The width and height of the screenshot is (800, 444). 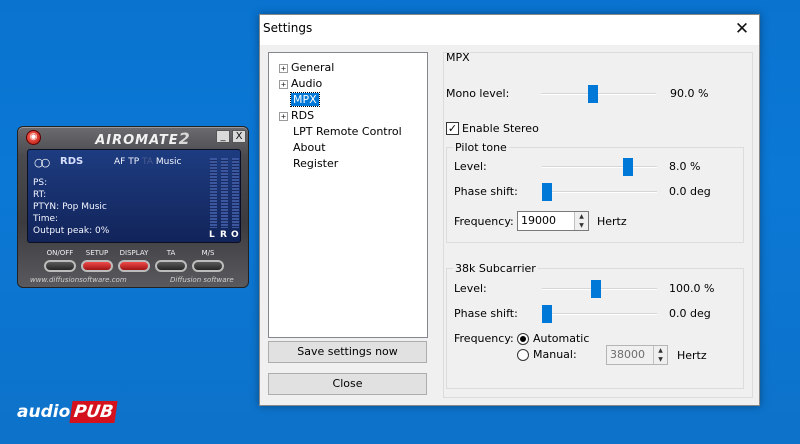 I want to click on player-title: AIROMATE2, so click(x=143, y=138).